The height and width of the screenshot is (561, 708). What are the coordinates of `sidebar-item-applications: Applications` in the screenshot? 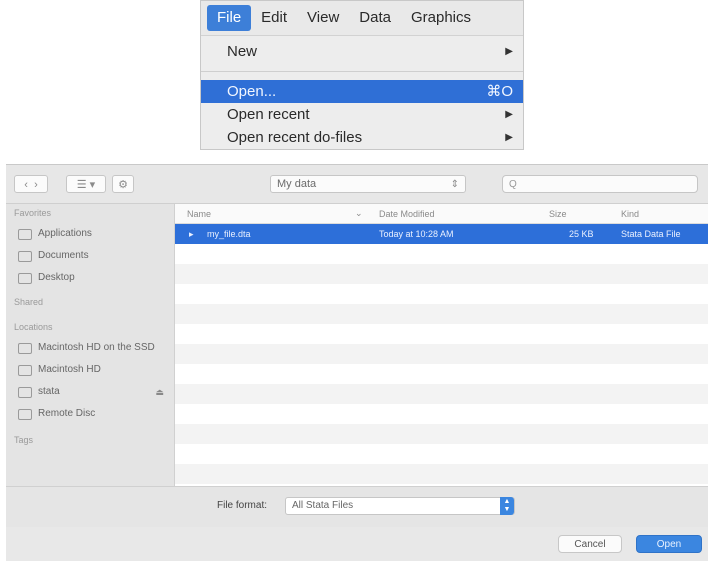 It's located at (90, 234).